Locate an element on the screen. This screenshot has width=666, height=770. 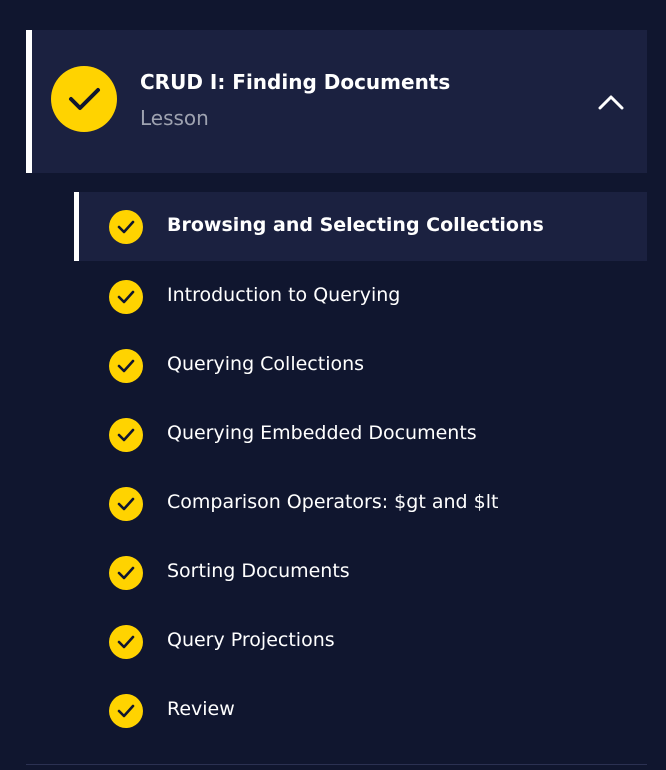
lesson-item: Introduction to Querying is located at coordinates (360, 296).